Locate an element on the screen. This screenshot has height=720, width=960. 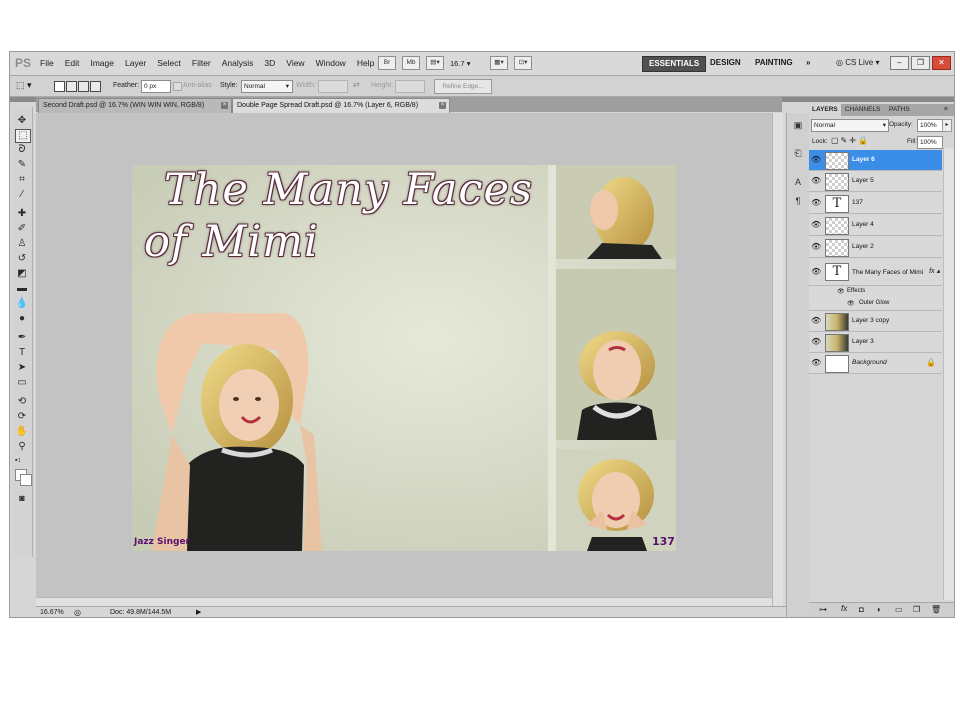
menu-select: Select is located at coordinates (169, 63).